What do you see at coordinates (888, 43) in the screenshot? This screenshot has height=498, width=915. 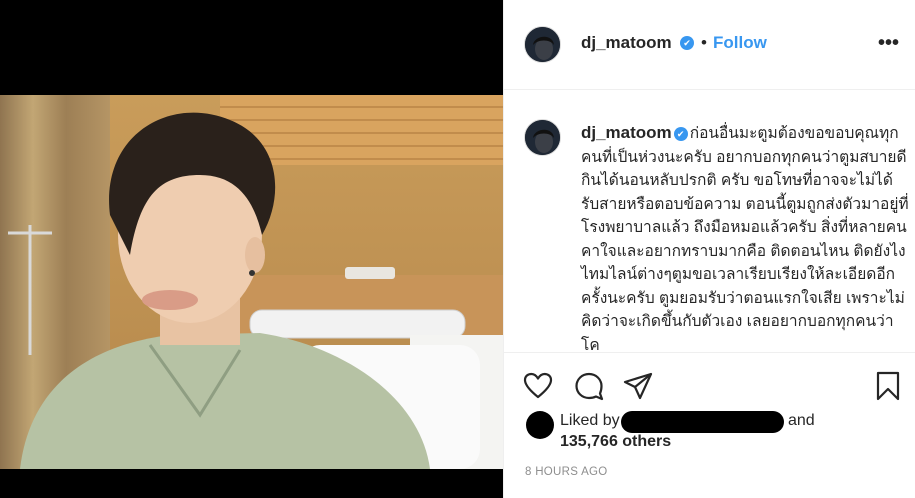 I see `more-options-icon: •••` at bounding box center [888, 43].